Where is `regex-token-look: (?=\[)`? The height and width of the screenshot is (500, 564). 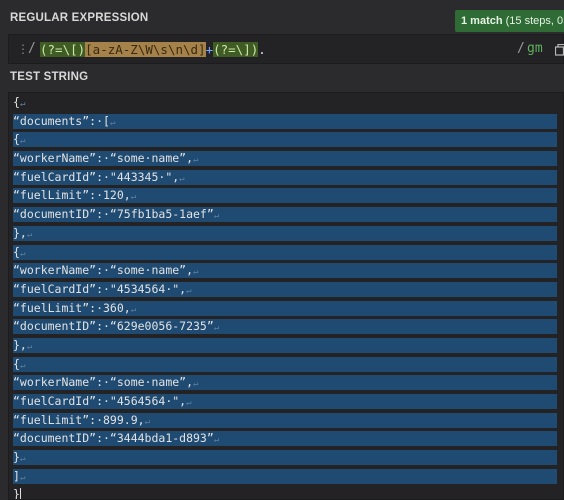
regex-token-look: (?=\[) is located at coordinates (63, 49).